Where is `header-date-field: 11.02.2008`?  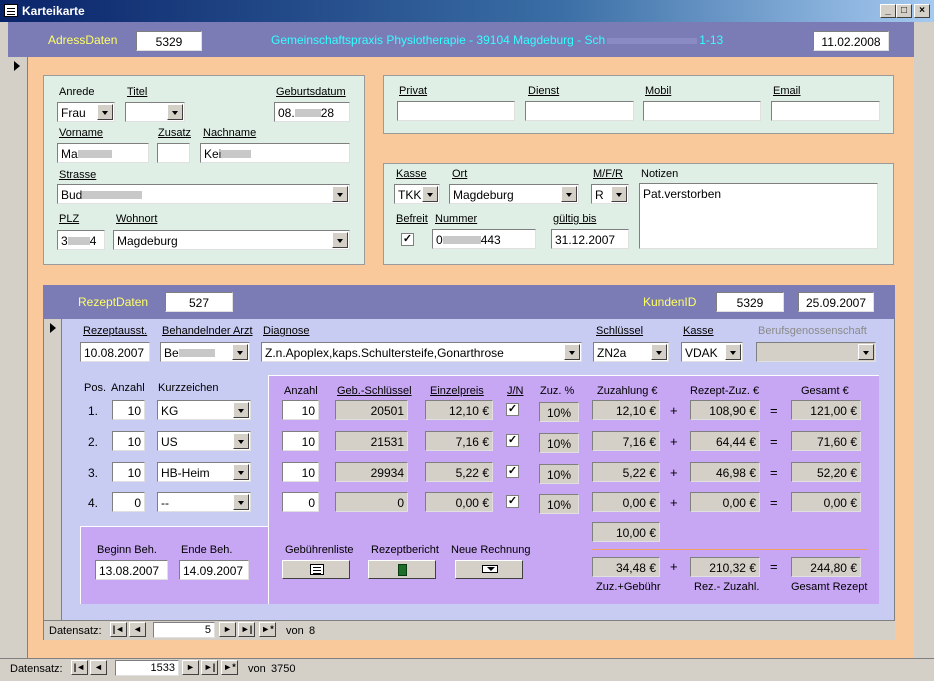
header-date-field: 11.02.2008 is located at coordinates (851, 41).